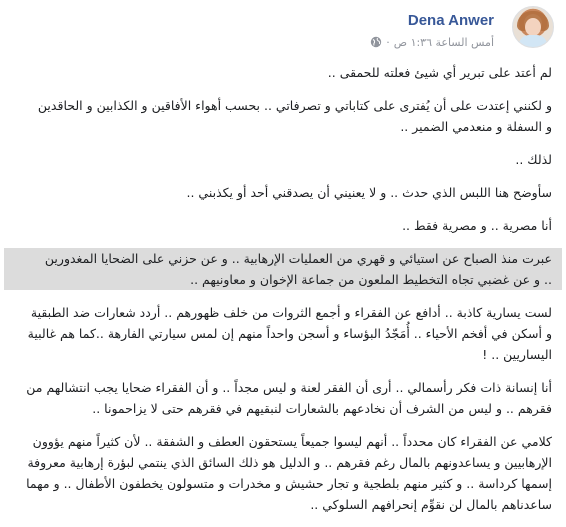 This screenshot has width=566, height=527. What do you see at coordinates (476, 126) in the screenshot?
I see `post-line: و السفلة و منعدمي الضمير ..` at bounding box center [476, 126].